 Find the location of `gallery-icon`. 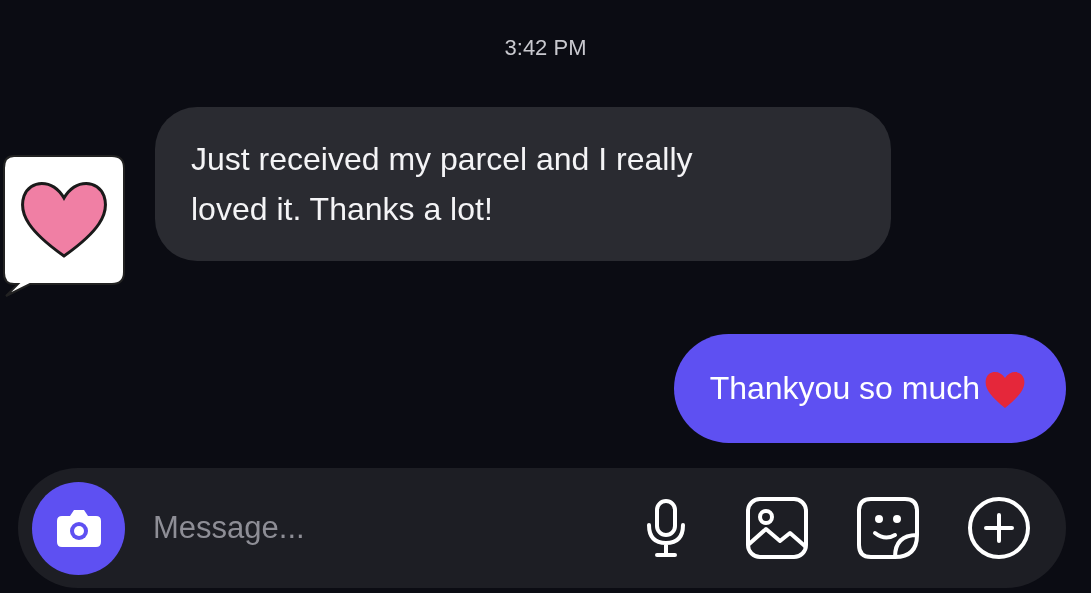

gallery-icon is located at coordinates (777, 528).